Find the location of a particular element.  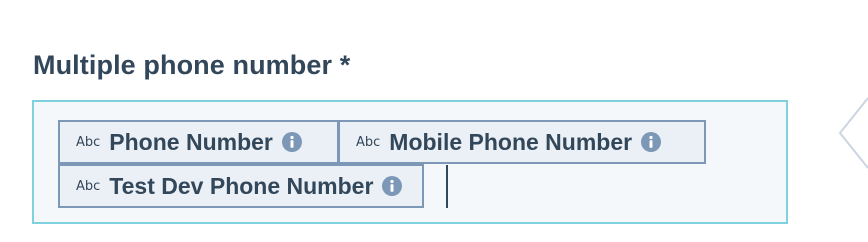

chip-label: Test Dev Phone Number is located at coordinates (241, 185).